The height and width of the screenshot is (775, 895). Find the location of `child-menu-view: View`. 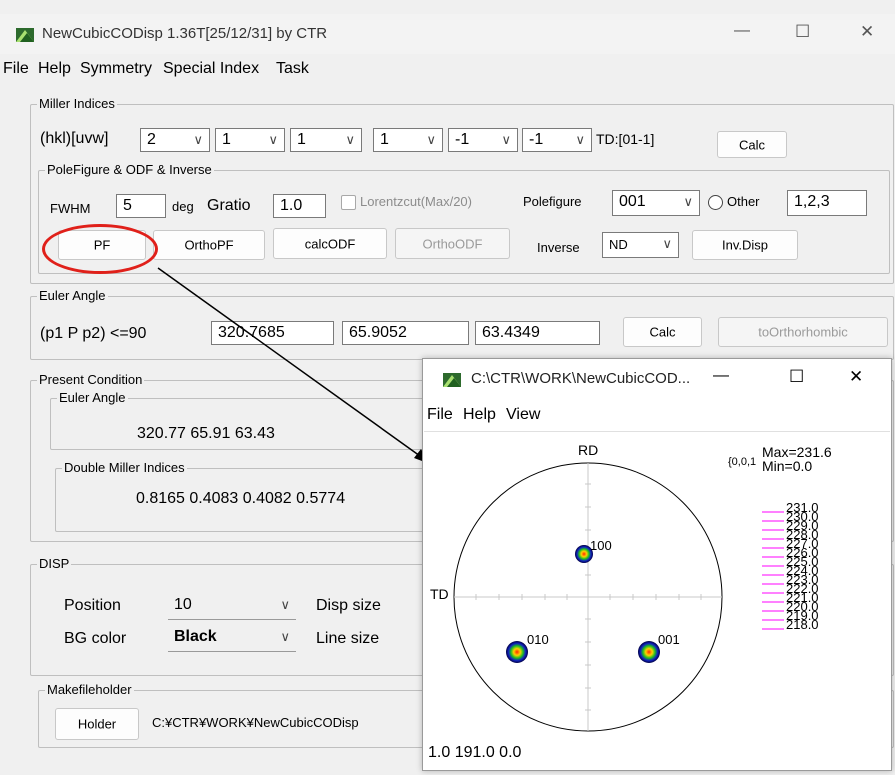

child-menu-view: View is located at coordinates (523, 415).